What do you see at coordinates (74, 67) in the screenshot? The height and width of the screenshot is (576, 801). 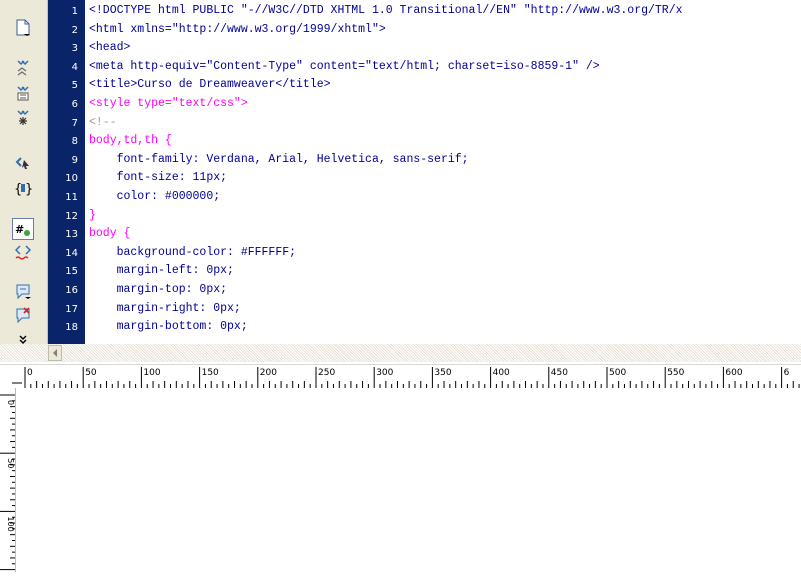 I see `line-number: 4` at bounding box center [74, 67].